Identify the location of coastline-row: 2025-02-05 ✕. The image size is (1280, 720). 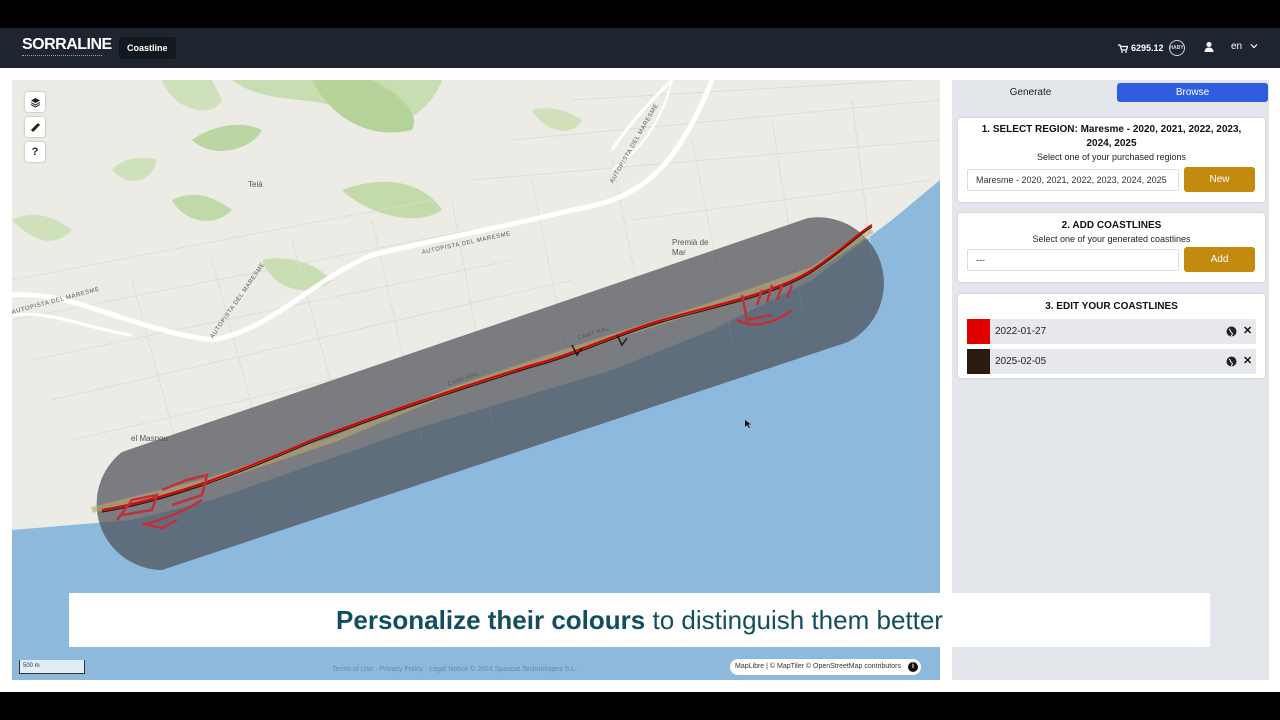
(1111, 361).